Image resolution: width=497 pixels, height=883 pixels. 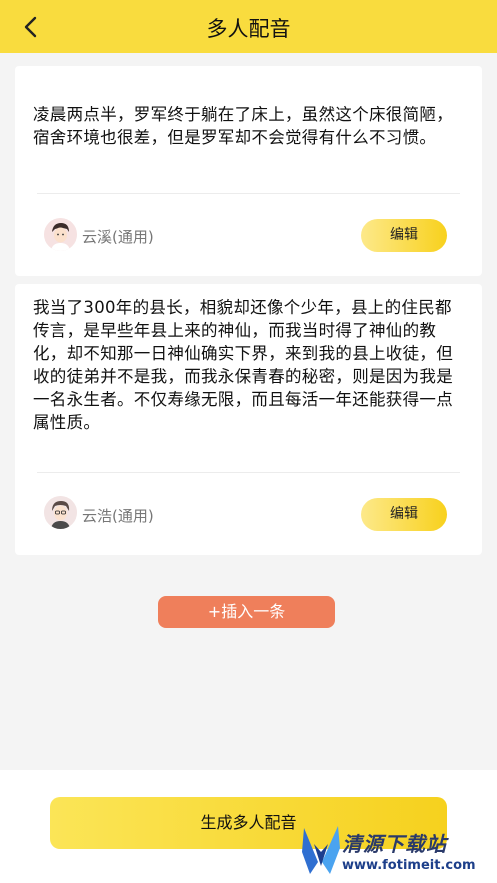 I want to click on app-header: 多人配音, so click(x=248, y=26).